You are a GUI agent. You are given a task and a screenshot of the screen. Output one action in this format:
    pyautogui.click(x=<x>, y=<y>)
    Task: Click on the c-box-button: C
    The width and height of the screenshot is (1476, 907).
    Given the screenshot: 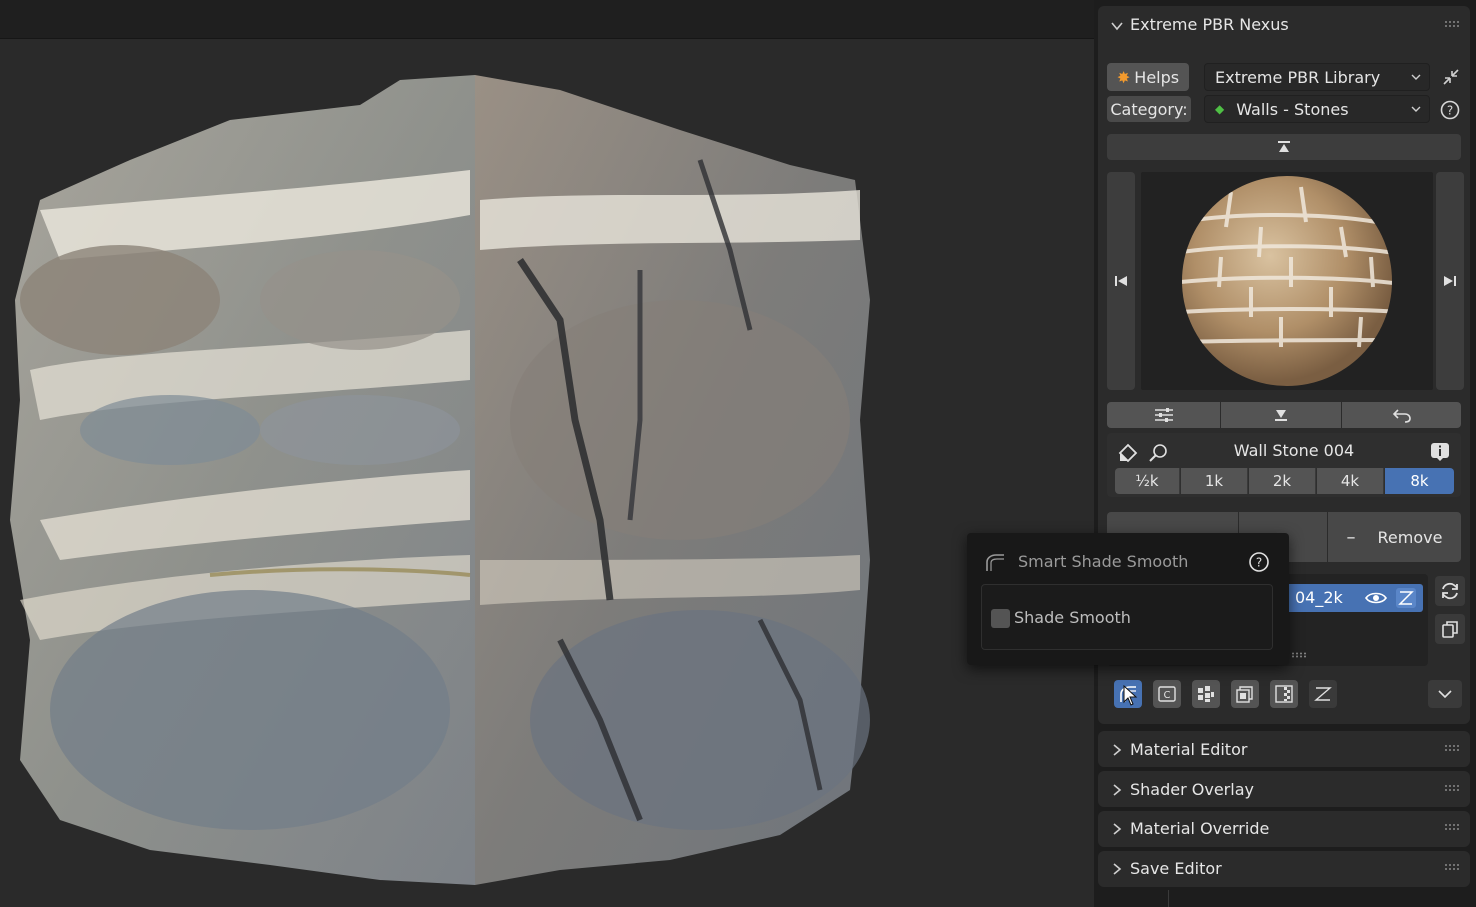 What is the action you would take?
    pyautogui.click(x=1167, y=694)
    